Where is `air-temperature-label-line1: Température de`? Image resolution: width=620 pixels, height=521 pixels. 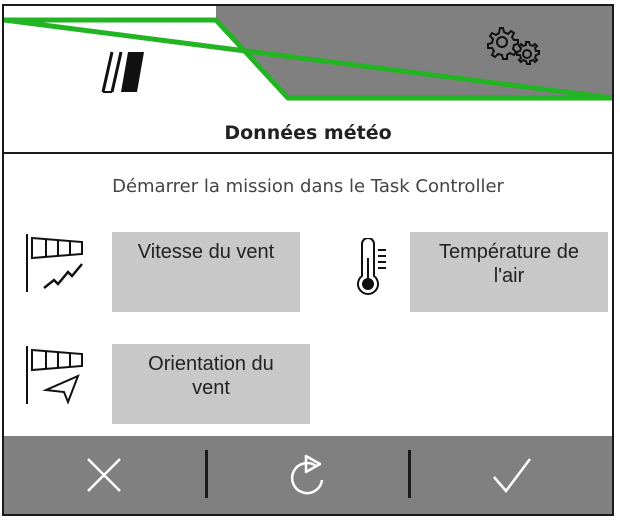 air-temperature-label-line1: Température de is located at coordinates (509, 252).